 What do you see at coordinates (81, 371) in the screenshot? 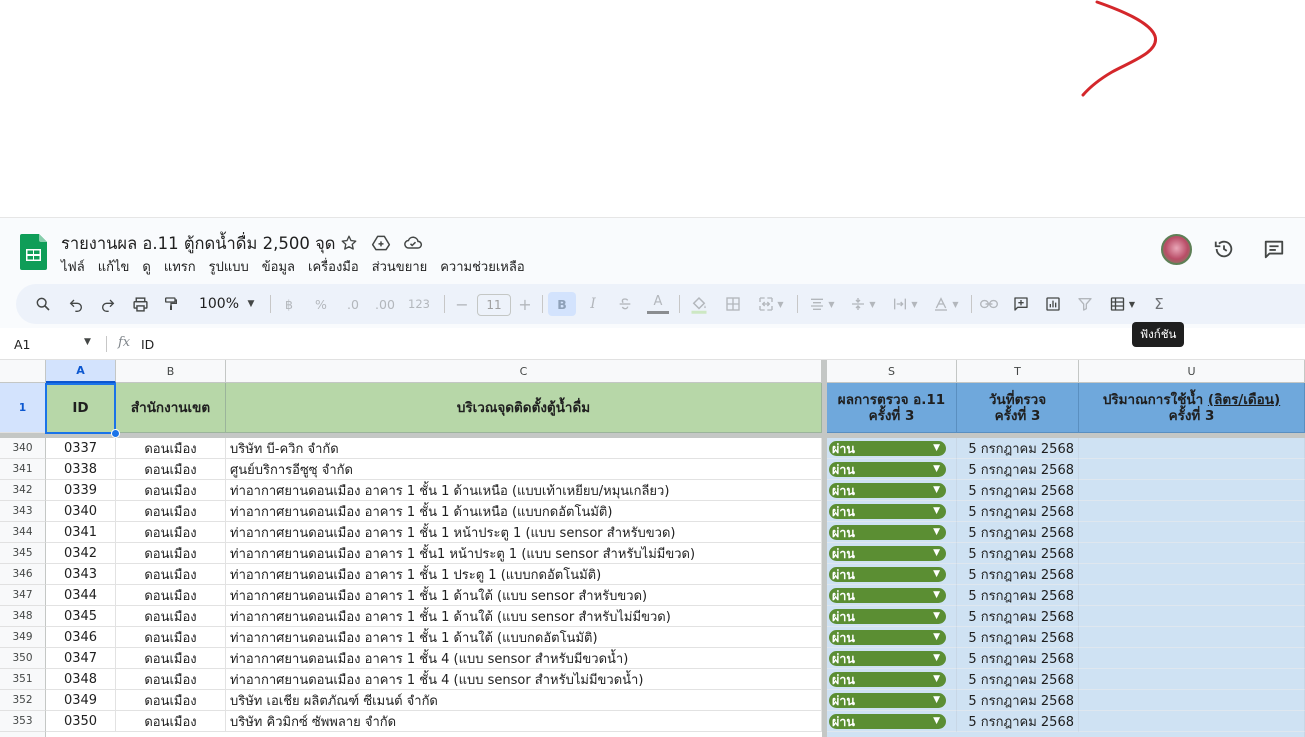
I see `column-header-a: A` at bounding box center [81, 371].